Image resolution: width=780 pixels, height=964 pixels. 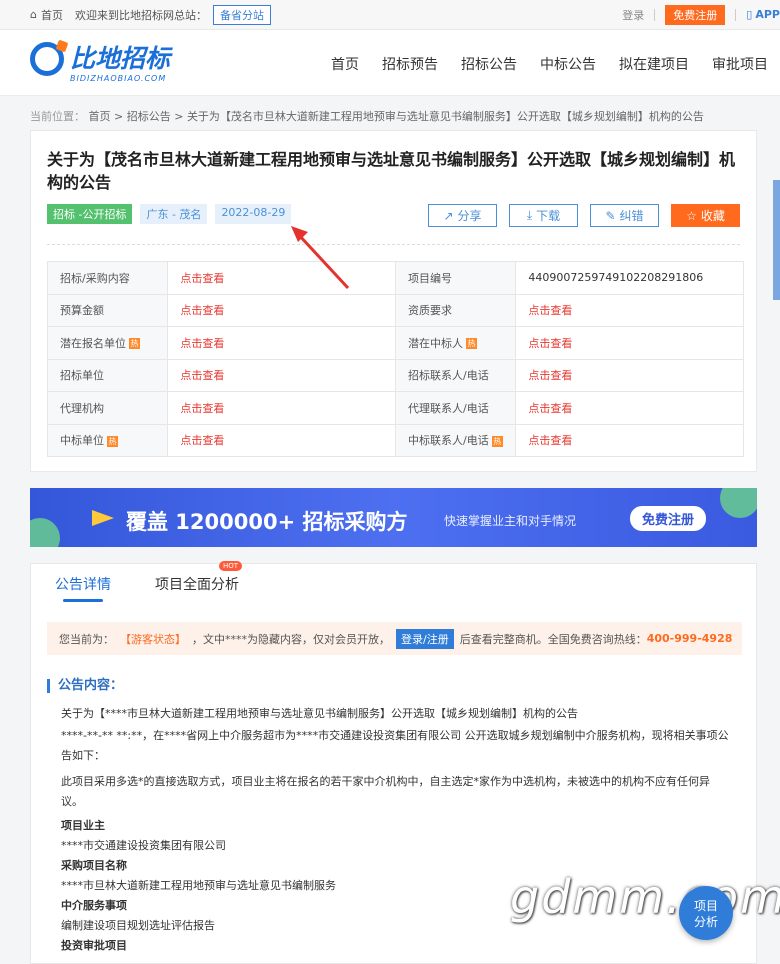 I want to click on label-qualification: 资质要求, so click(x=455, y=310).